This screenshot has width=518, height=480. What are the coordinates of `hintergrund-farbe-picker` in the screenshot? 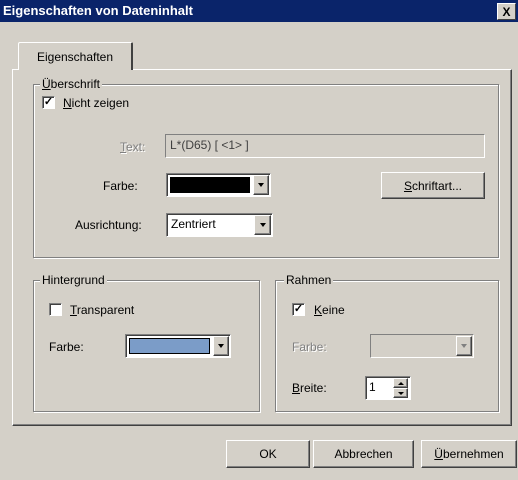 It's located at (178, 346).